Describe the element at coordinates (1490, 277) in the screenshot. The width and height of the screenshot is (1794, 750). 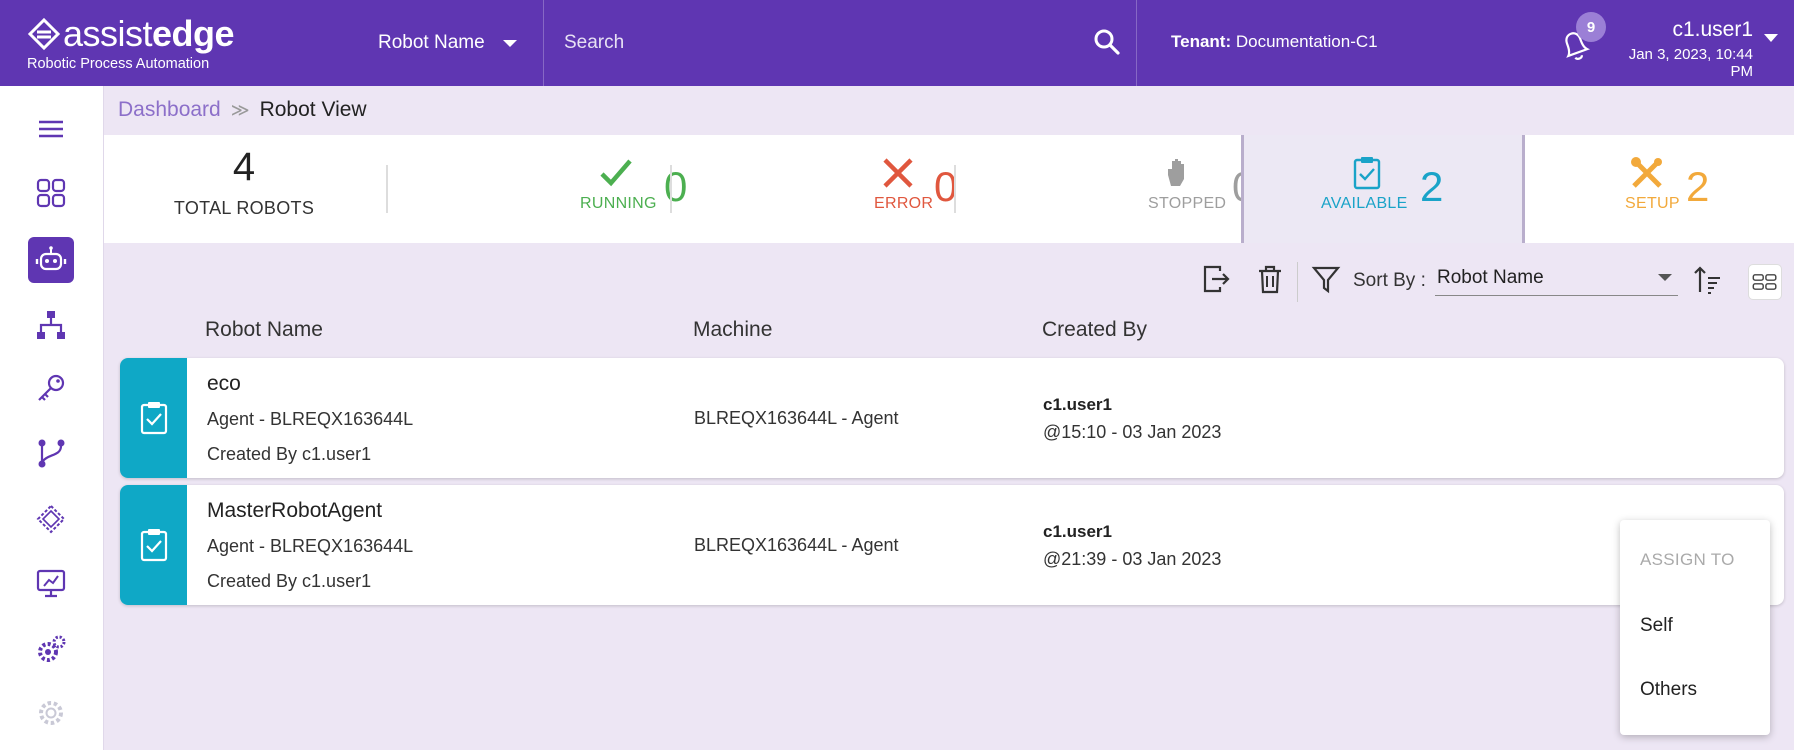
I see `sort-by-value: Robot Name` at that location.